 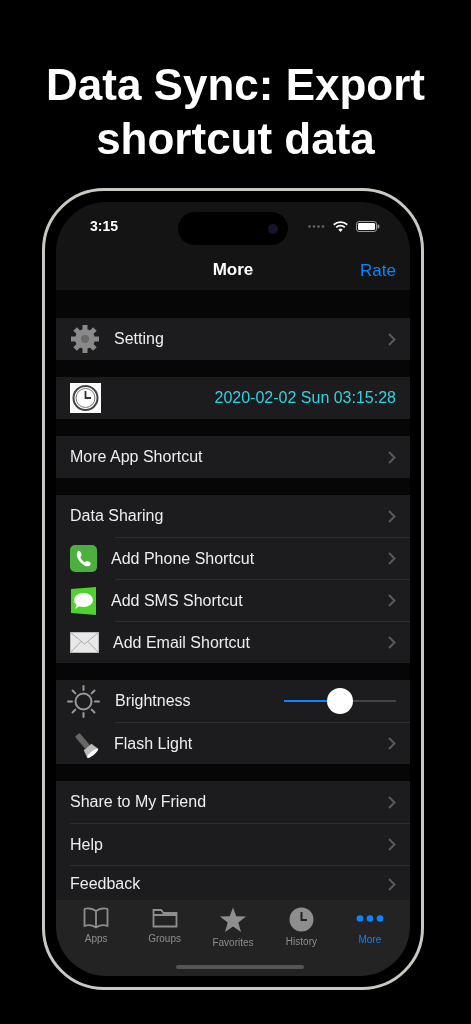 What do you see at coordinates (378, 271) in the screenshot?
I see `rate-button: Rate` at bounding box center [378, 271].